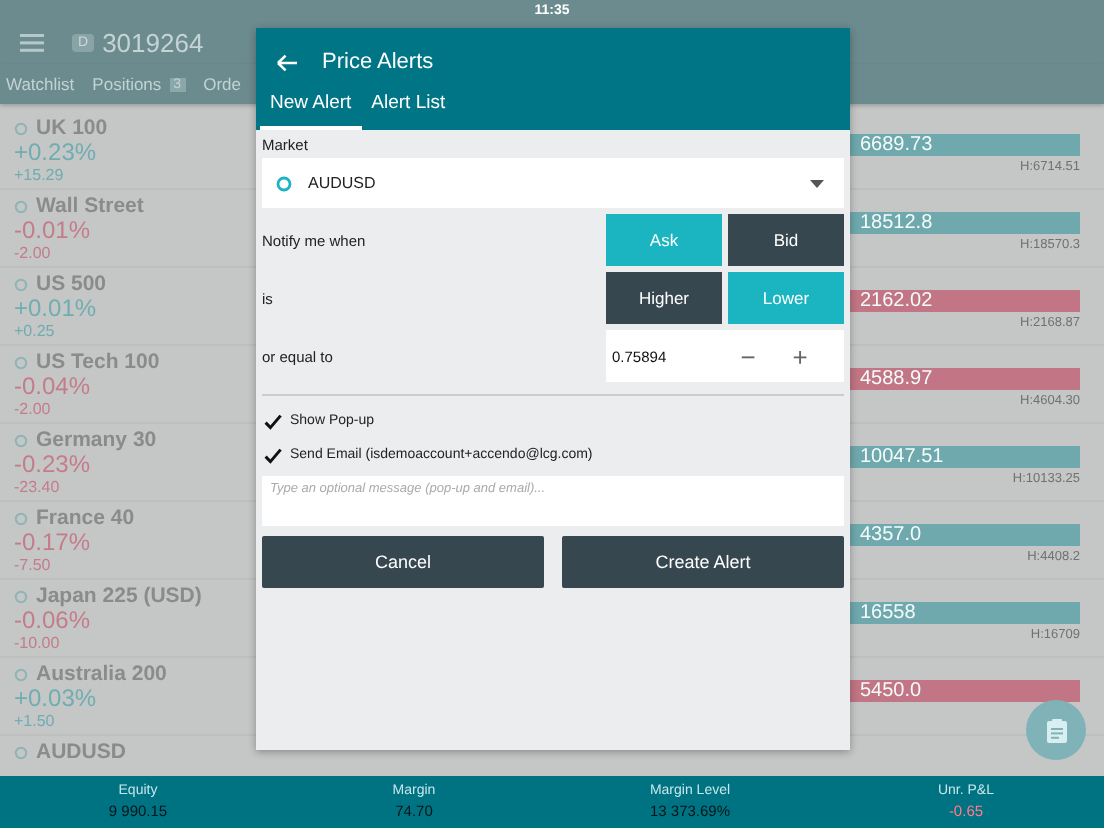 The image size is (1104, 828). What do you see at coordinates (53, 231) in the screenshot?
I see `change-percent: -0.01%` at bounding box center [53, 231].